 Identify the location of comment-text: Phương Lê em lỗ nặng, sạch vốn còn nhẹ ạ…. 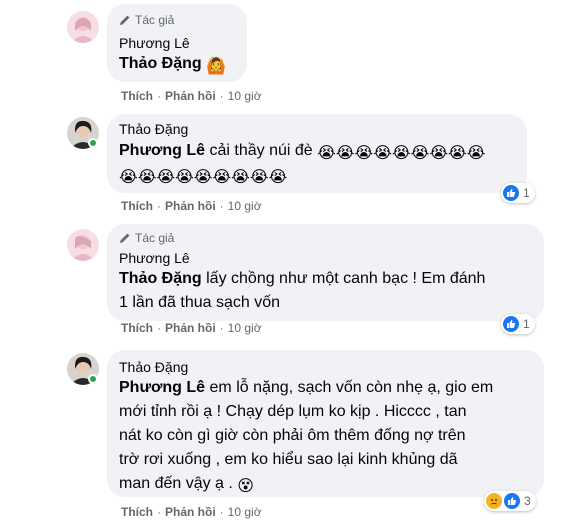
(306, 387).